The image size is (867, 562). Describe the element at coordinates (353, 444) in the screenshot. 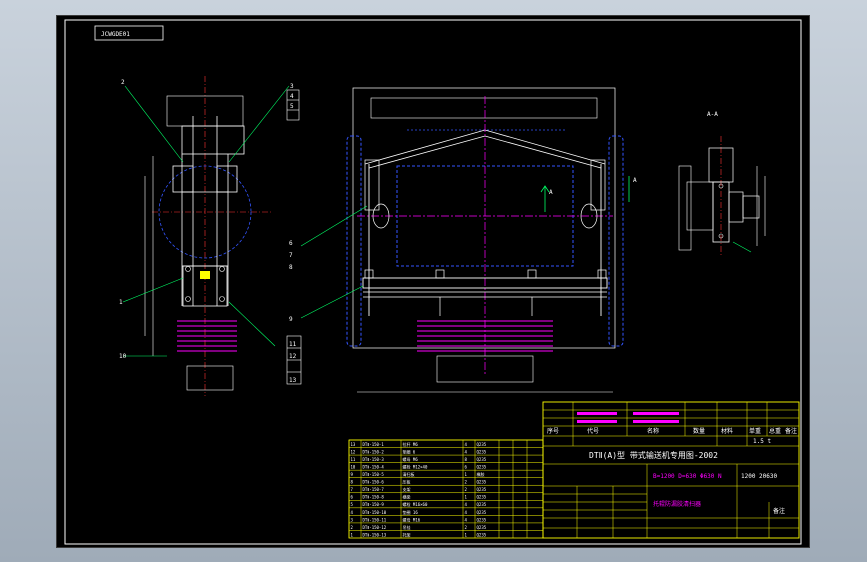

I see `bom-cell: 13` at that location.